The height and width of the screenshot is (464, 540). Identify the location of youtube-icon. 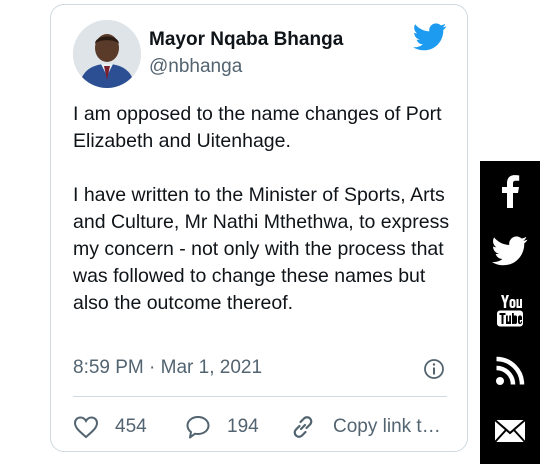
(510, 311).